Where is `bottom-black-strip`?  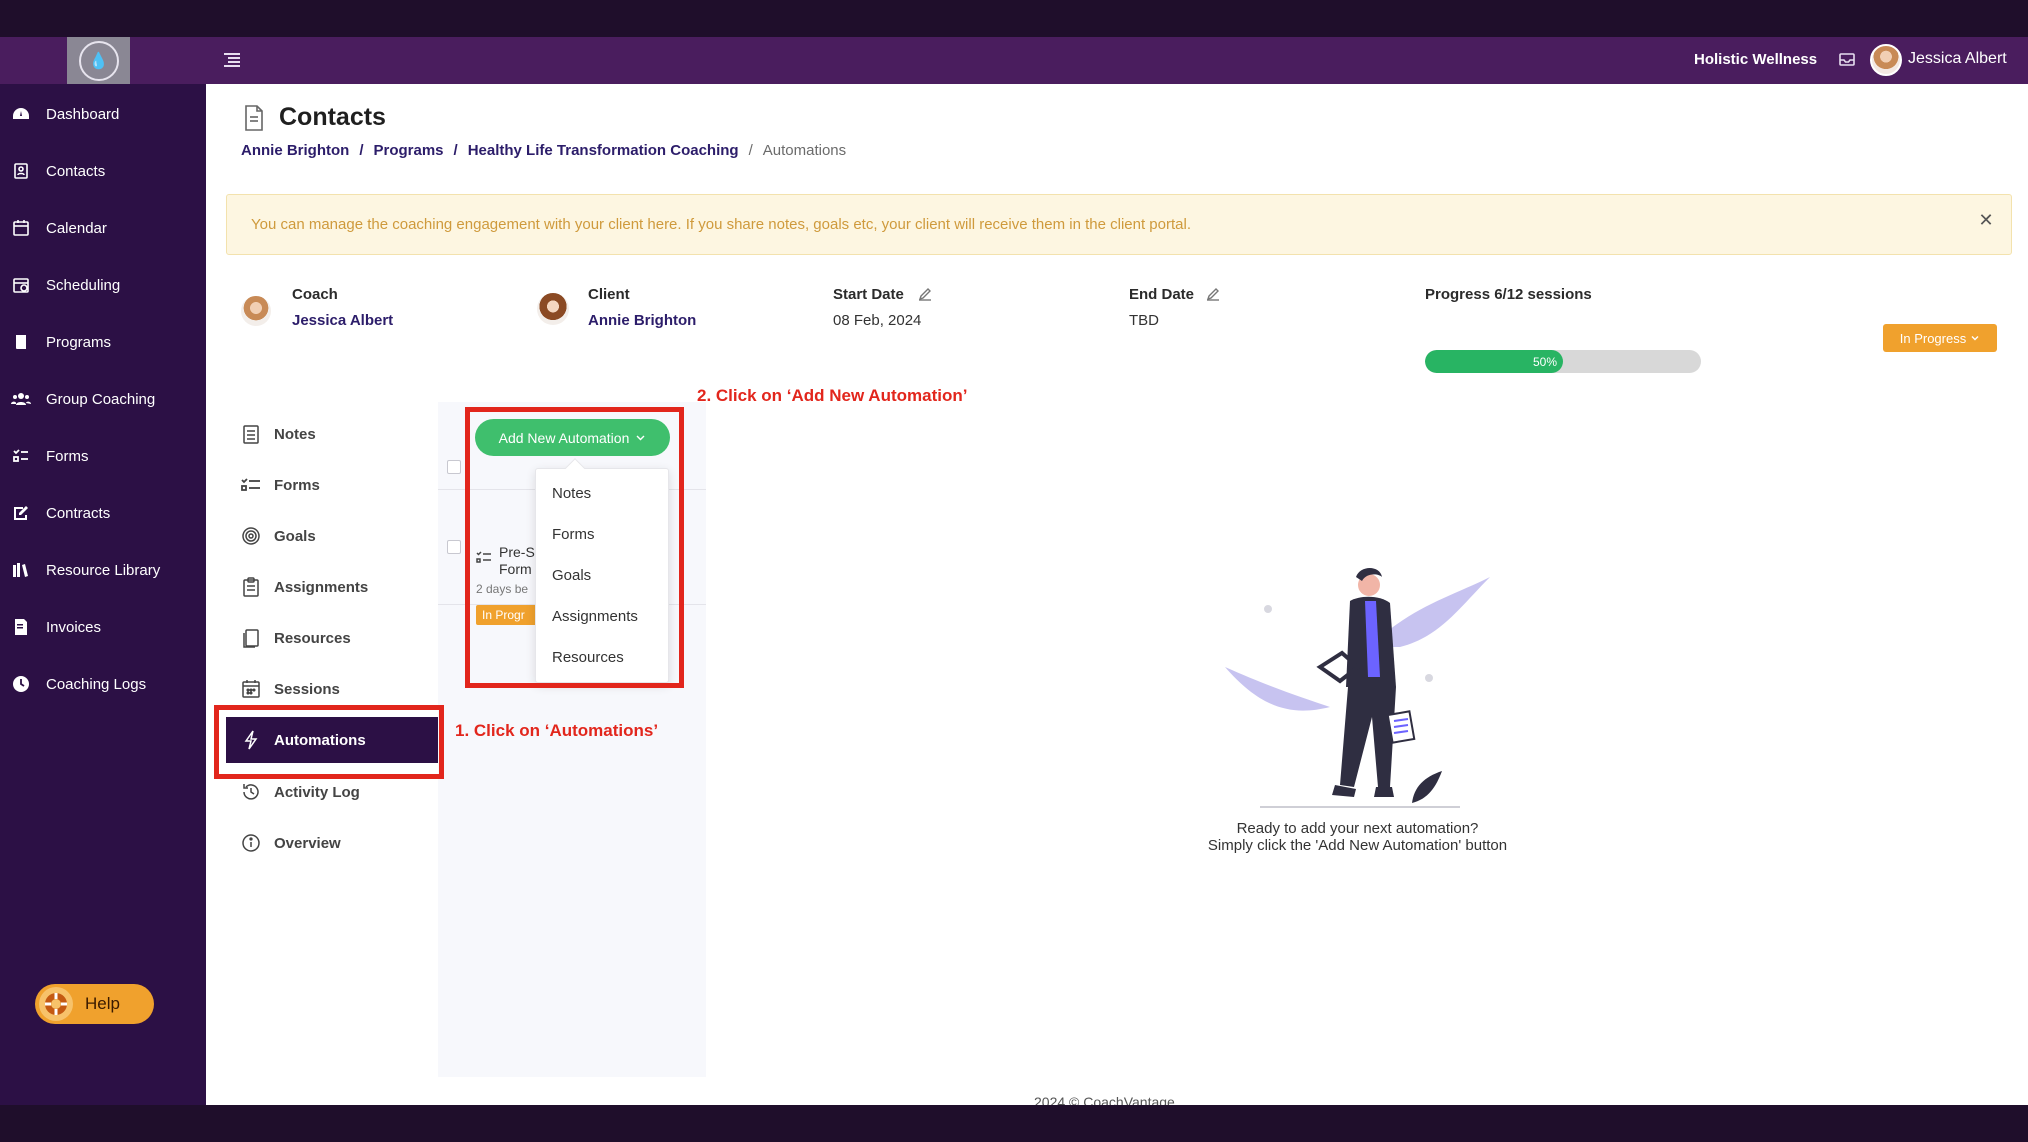
bottom-black-strip is located at coordinates (1014, 1123).